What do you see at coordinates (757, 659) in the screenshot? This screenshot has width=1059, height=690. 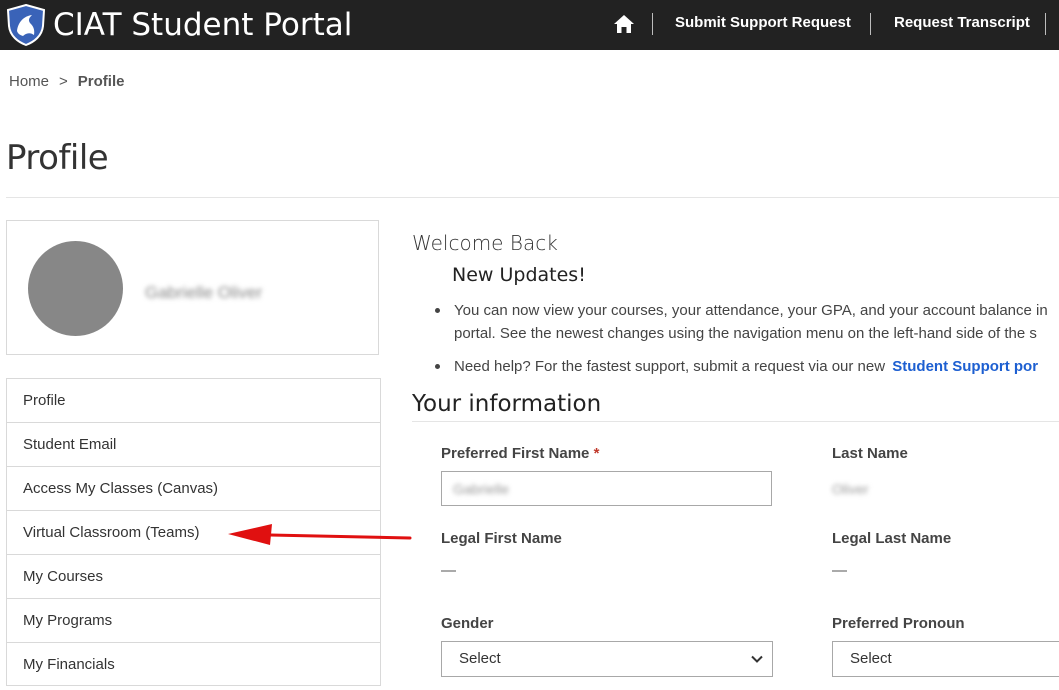 I see `chevron-down-icon` at bounding box center [757, 659].